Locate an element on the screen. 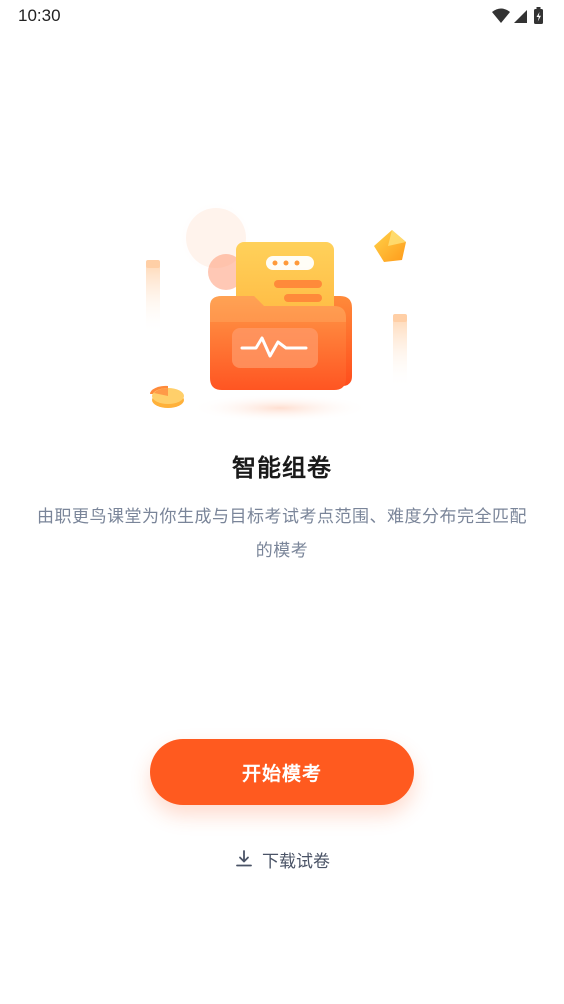 The image size is (564, 1004). exam-folder-illustration is located at coordinates (276, 311).